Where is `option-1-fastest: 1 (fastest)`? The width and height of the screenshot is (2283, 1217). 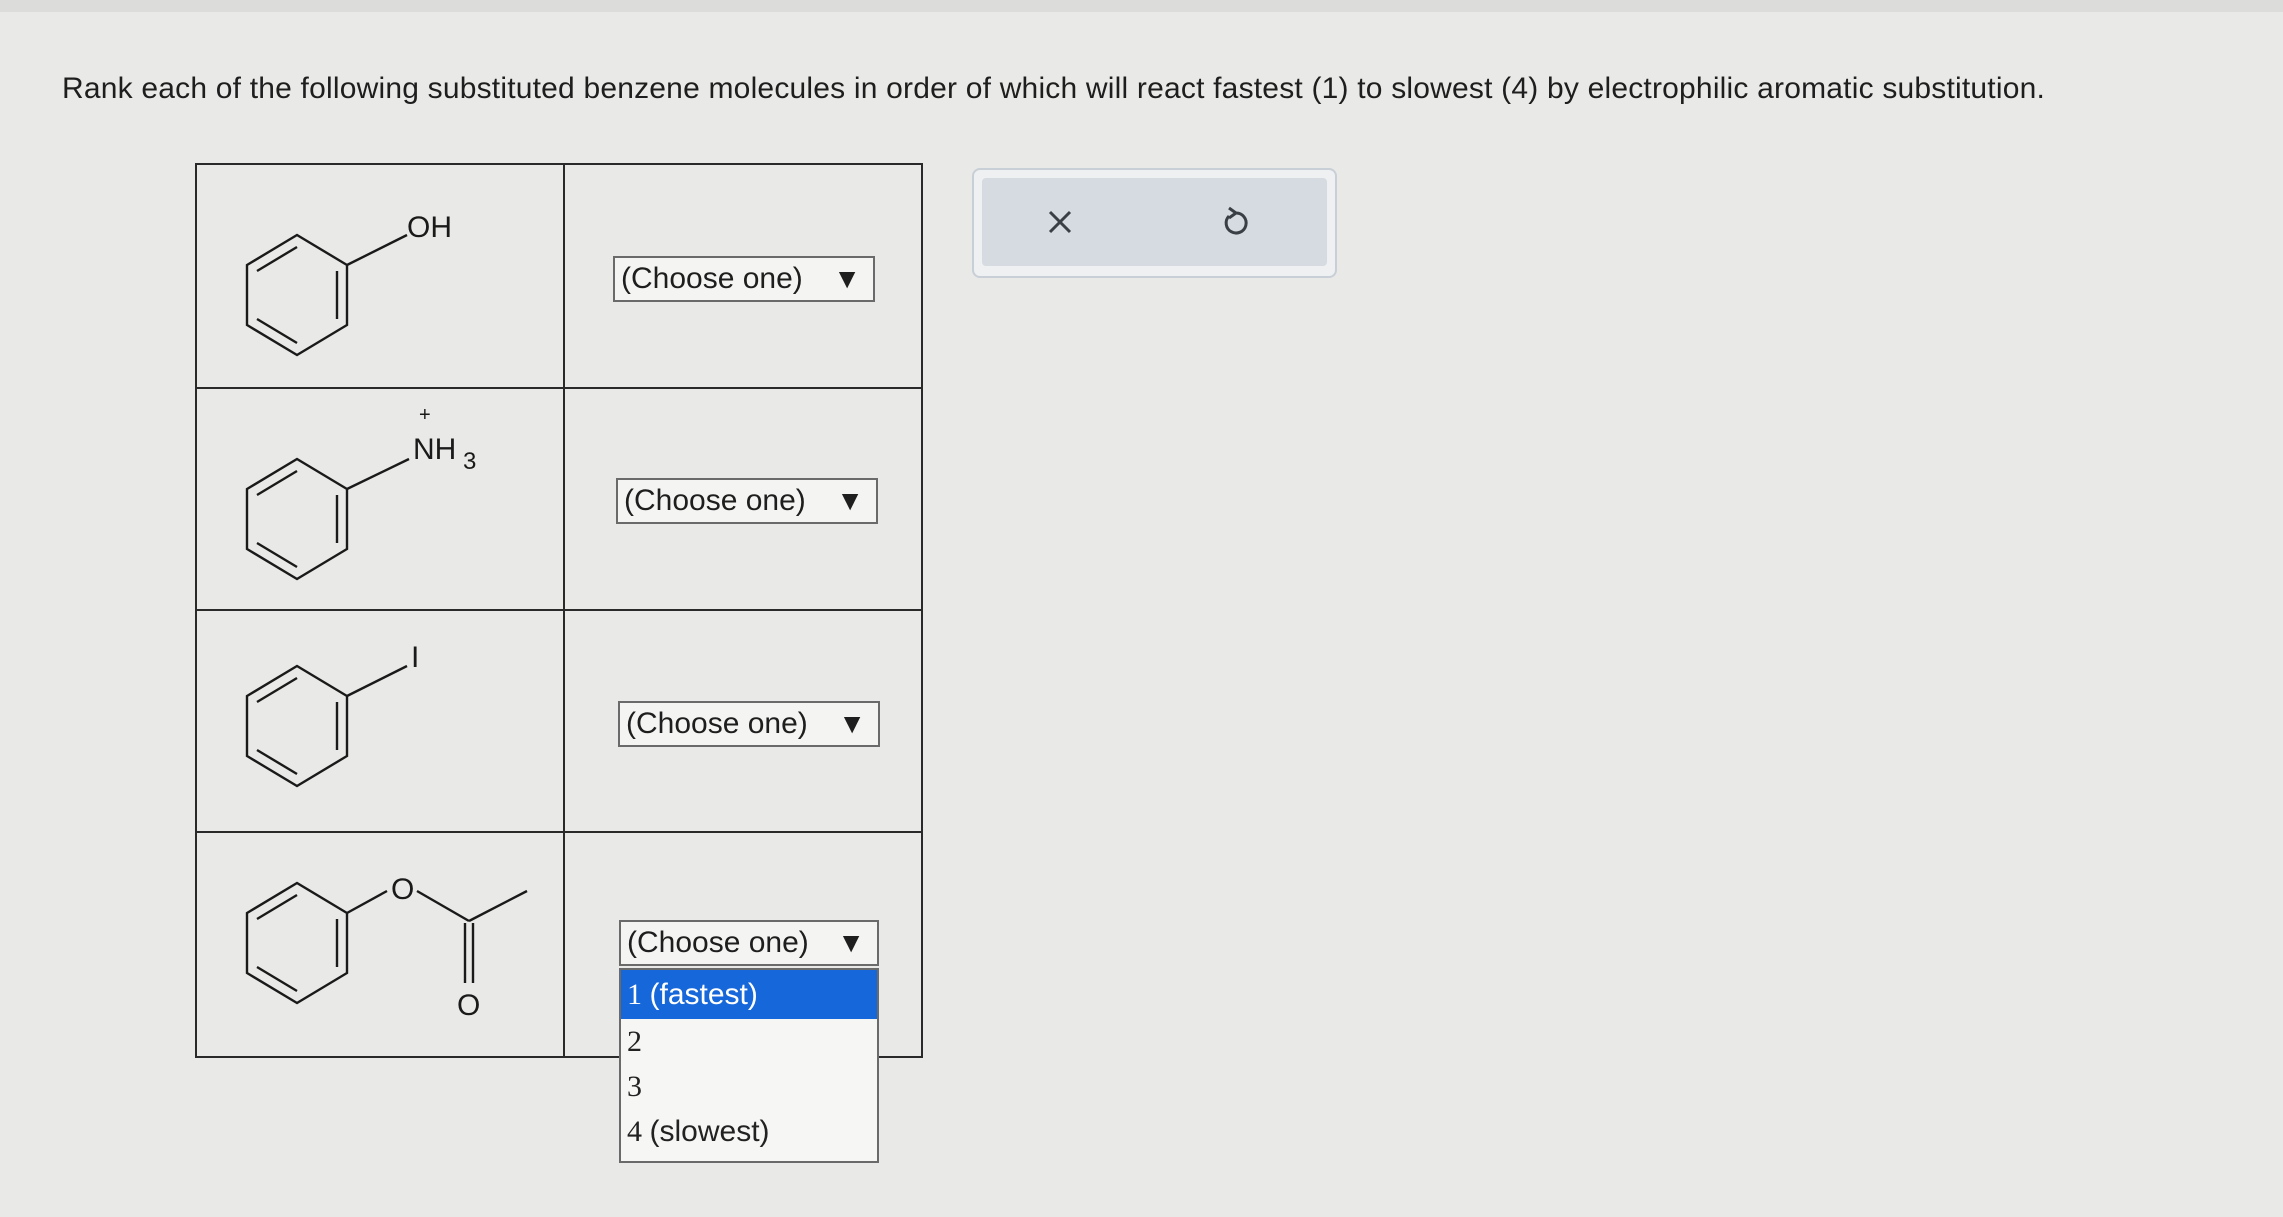 option-1-fastest: 1 (fastest) is located at coordinates (749, 994).